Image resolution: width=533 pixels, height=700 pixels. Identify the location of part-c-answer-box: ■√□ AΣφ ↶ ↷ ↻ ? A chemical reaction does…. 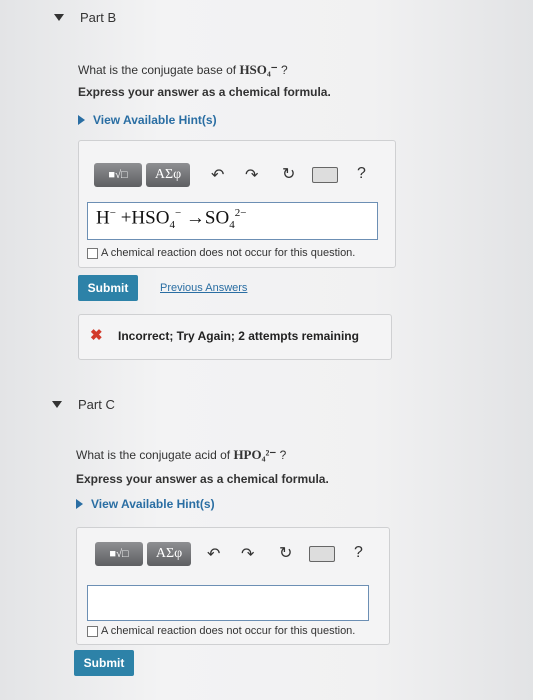
(233, 586).